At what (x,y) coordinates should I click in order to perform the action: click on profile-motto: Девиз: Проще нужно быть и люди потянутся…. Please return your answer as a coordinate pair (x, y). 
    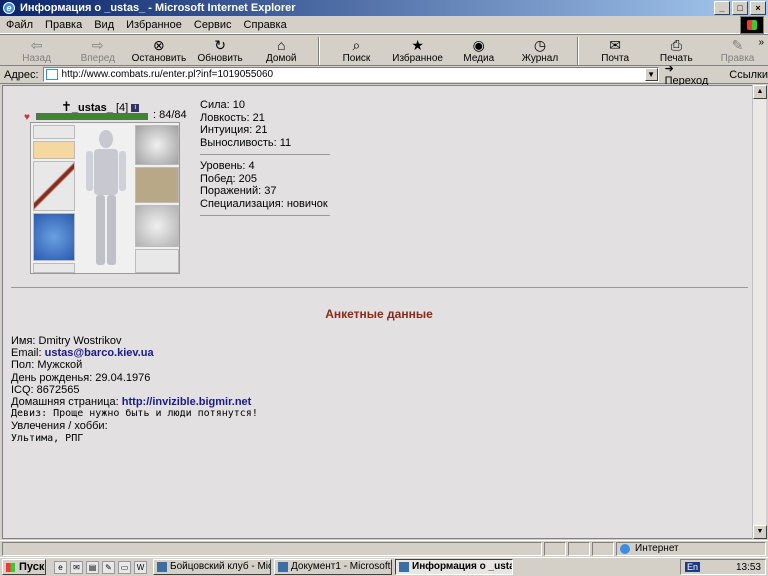
    Looking at the image, I should click on (134, 414).